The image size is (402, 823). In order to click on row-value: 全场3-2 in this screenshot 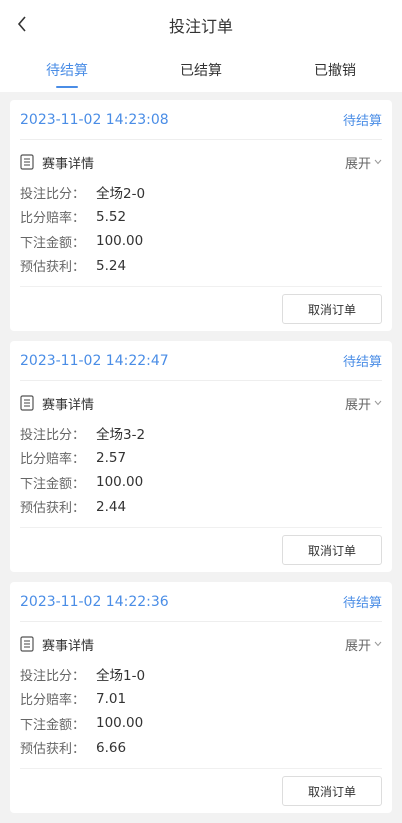, I will do `click(121, 435)`.